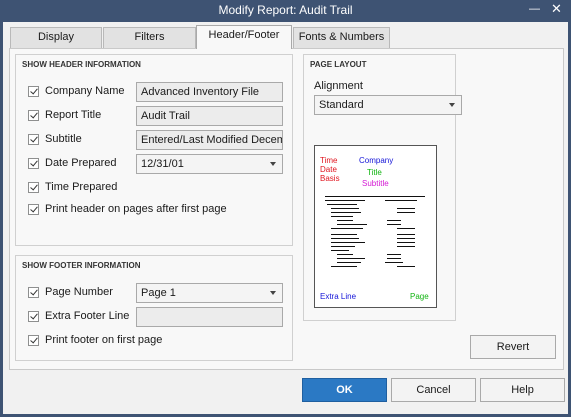  What do you see at coordinates (329, 160) in the screenshot?
I see `preview-time: Time` at bounding box center [329, 160].